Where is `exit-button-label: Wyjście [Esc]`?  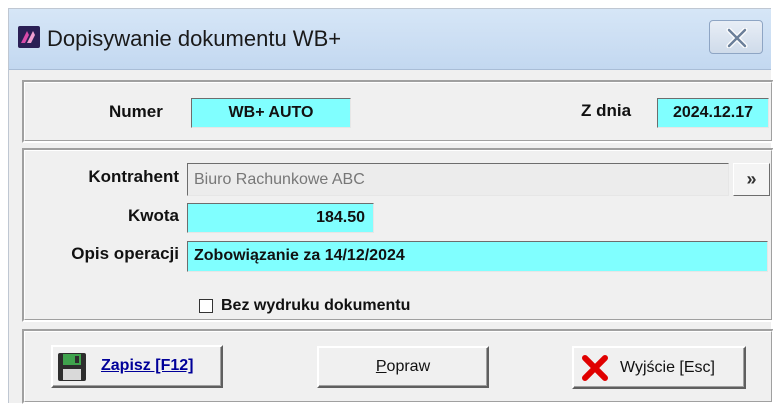
exit-button-label: Wyjście [Esc] is located at coordinates (667, 367).